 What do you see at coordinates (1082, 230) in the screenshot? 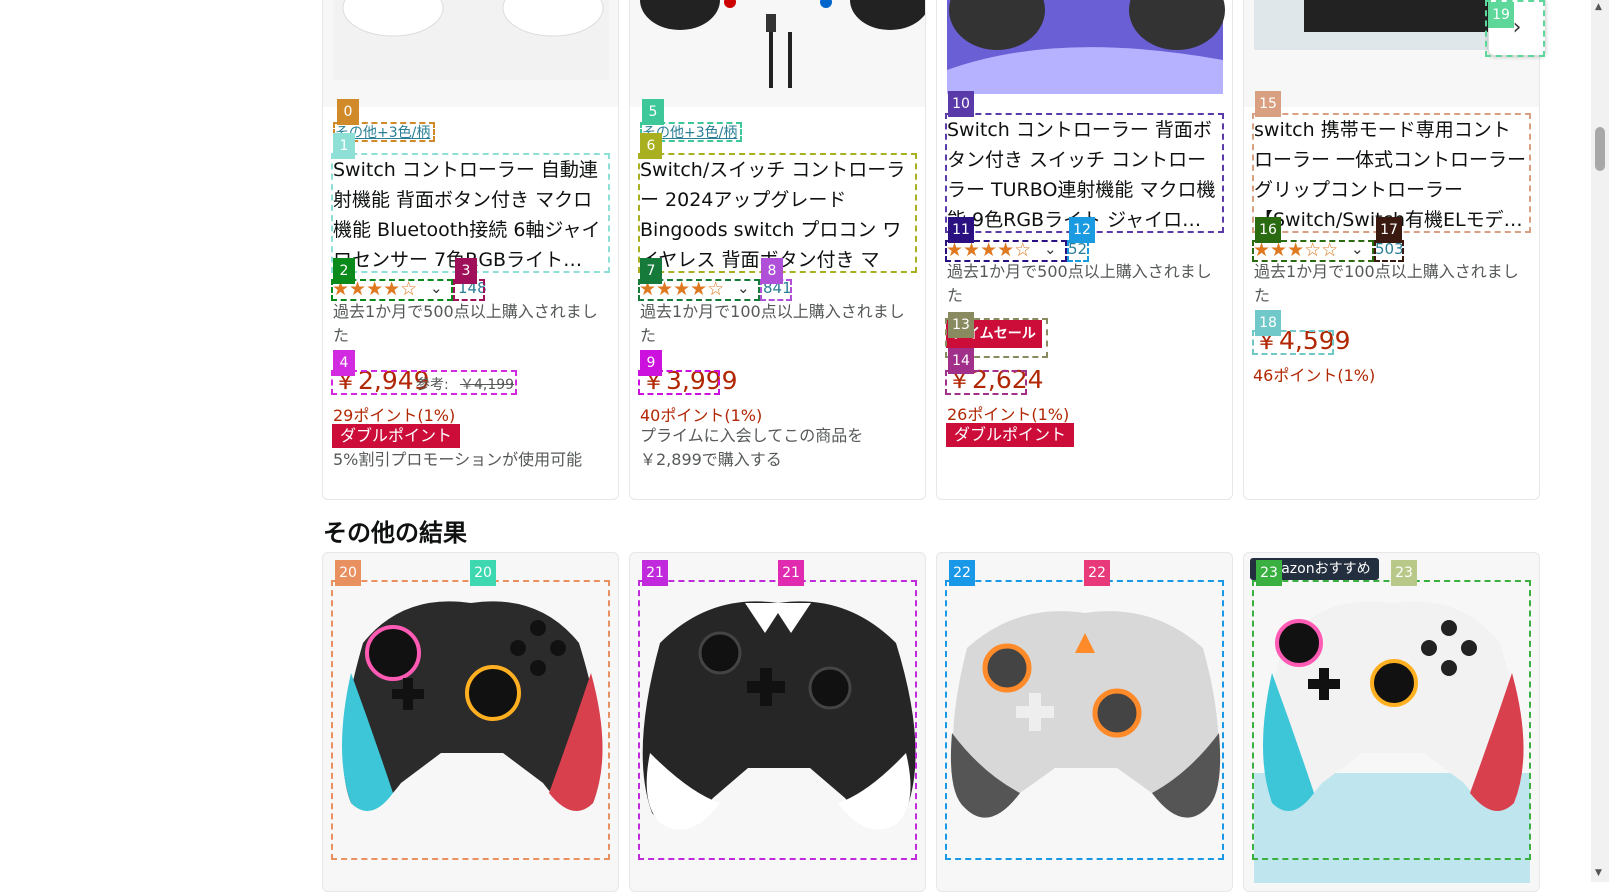
I see `annotation-tag: 12` at bounding box center [1082, 230].